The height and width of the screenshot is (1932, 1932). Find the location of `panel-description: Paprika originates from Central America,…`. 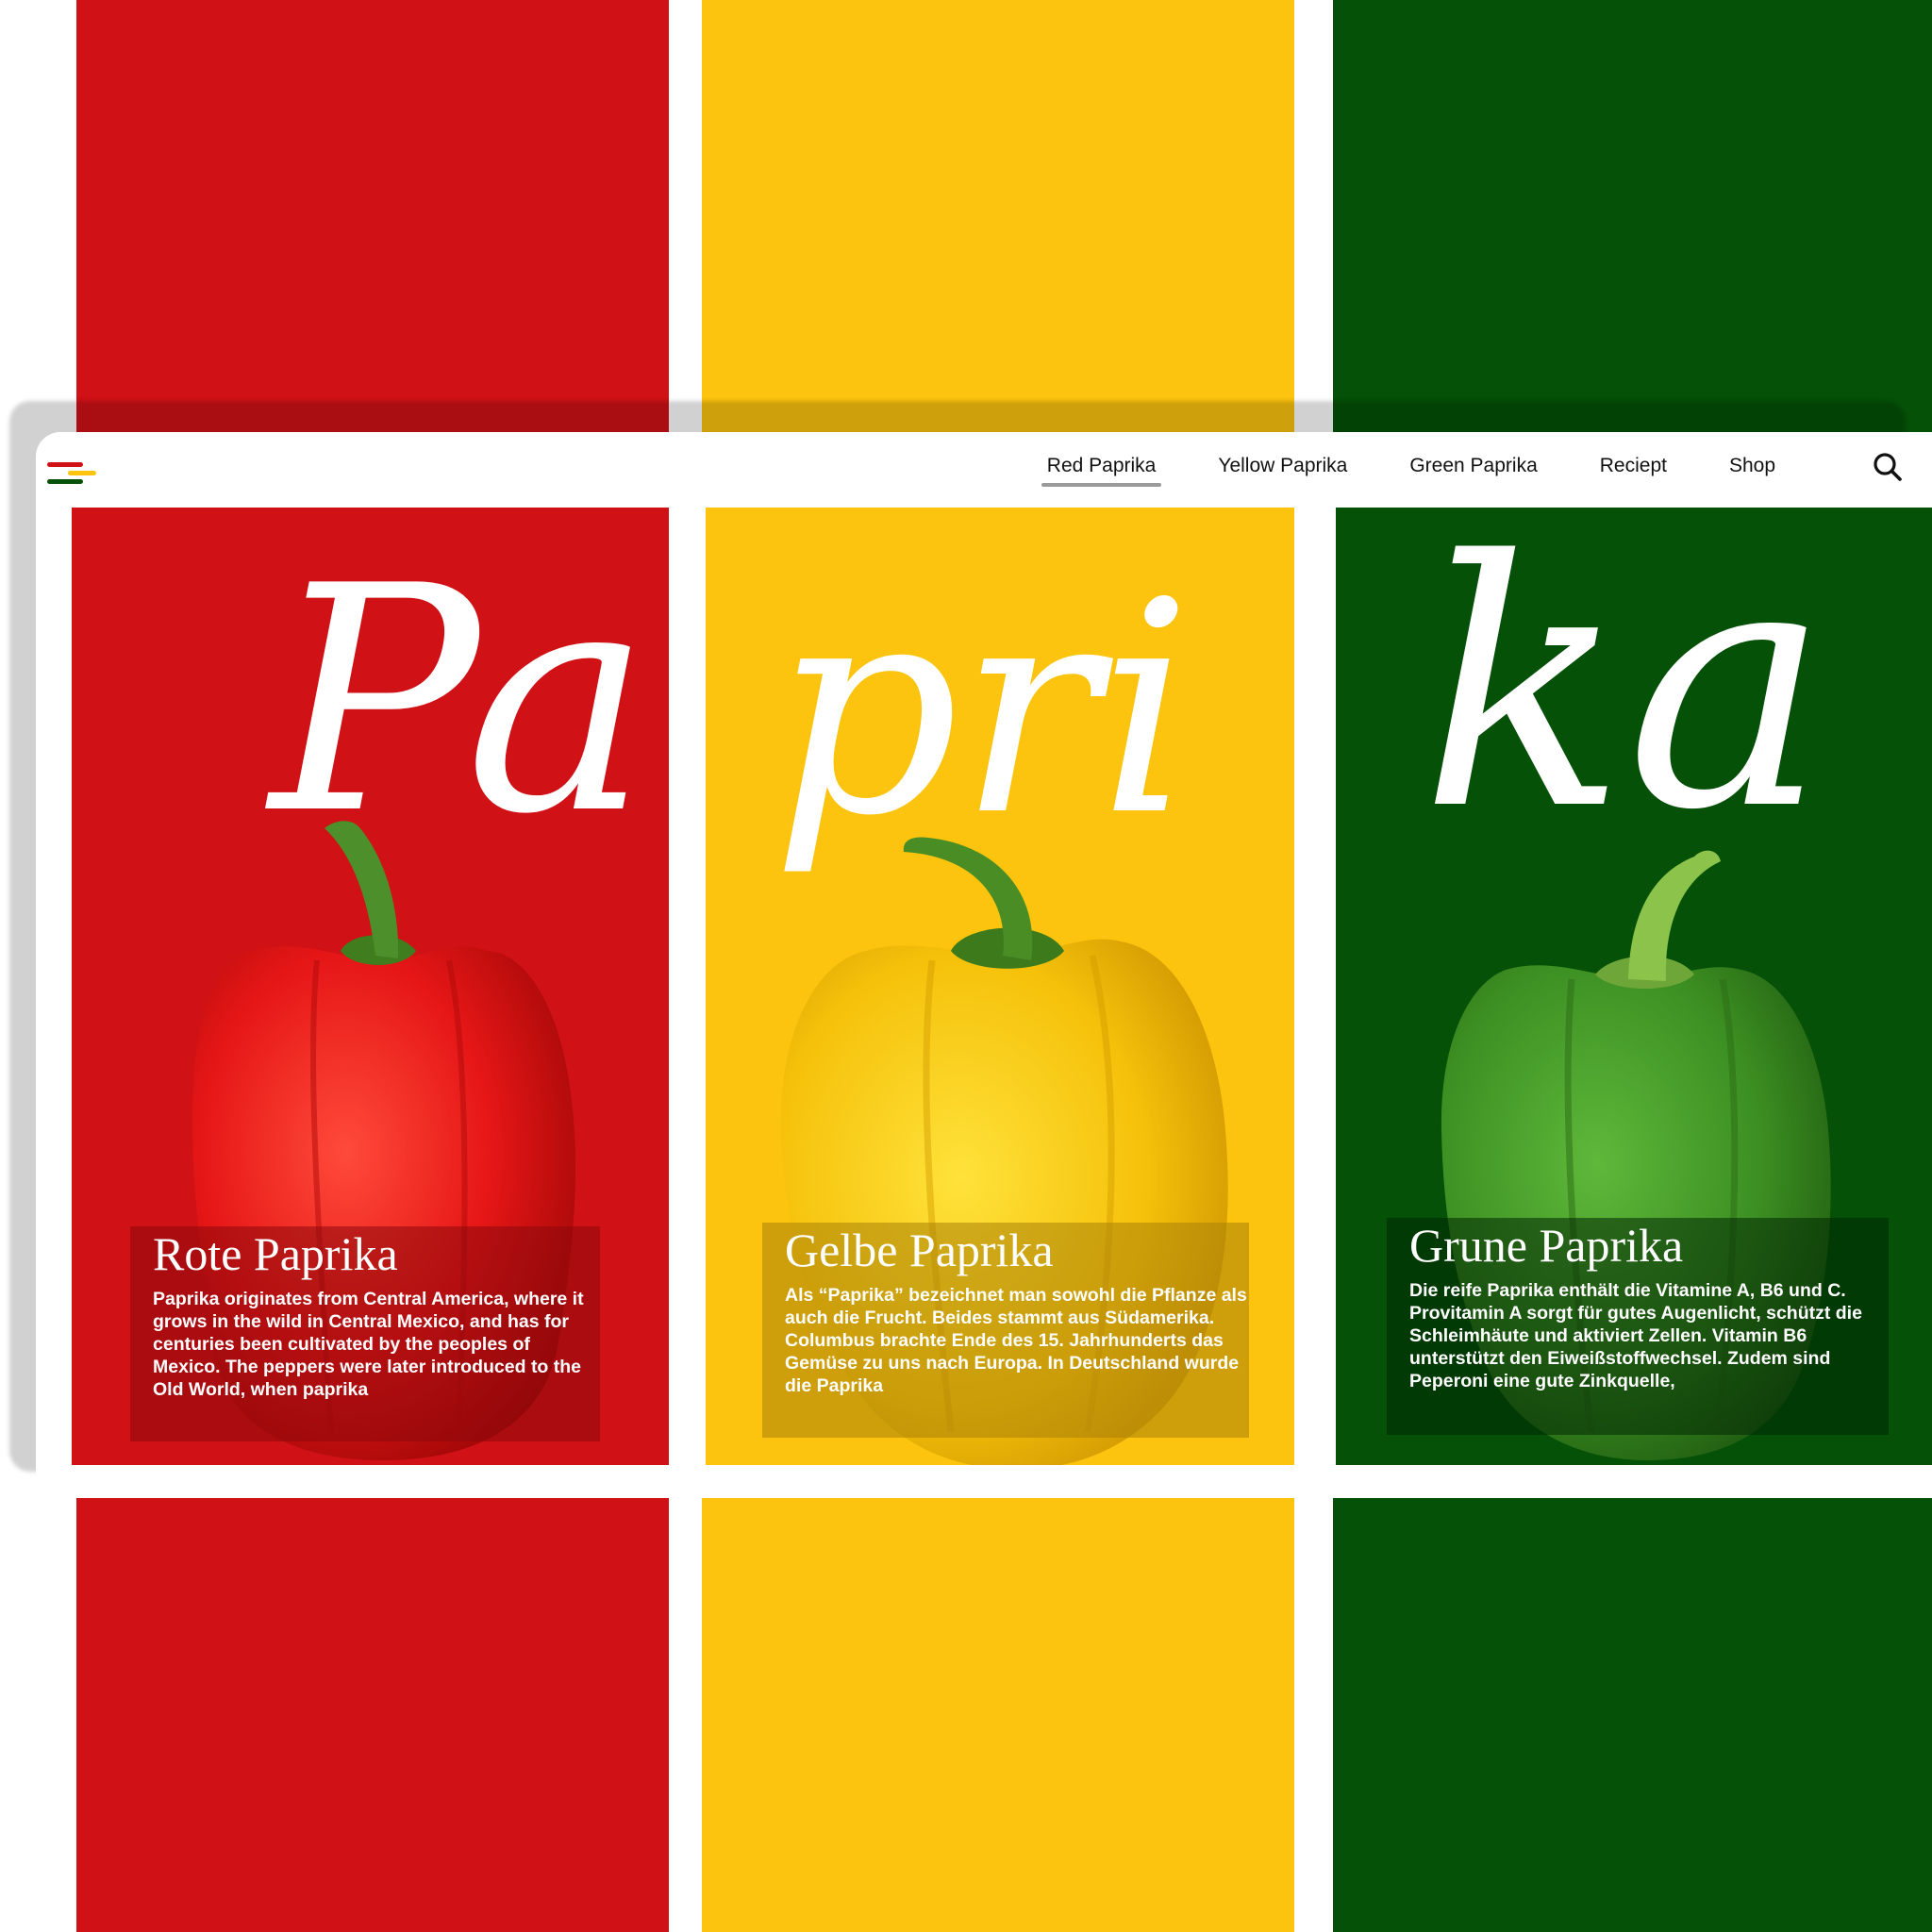

panel-description: Paprika originates from Central America,… is located at coordinates (369, 1344).